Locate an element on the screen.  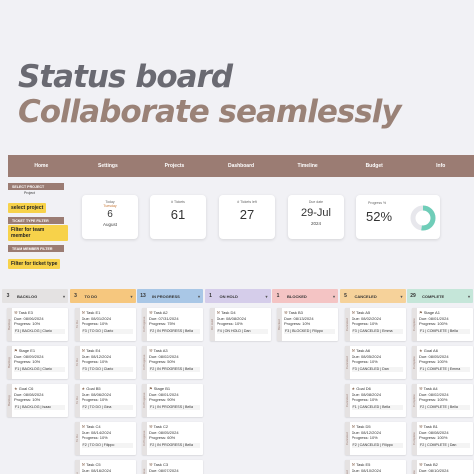
ticket-progress: Progress: 75% is located at coordinates (162, 323).